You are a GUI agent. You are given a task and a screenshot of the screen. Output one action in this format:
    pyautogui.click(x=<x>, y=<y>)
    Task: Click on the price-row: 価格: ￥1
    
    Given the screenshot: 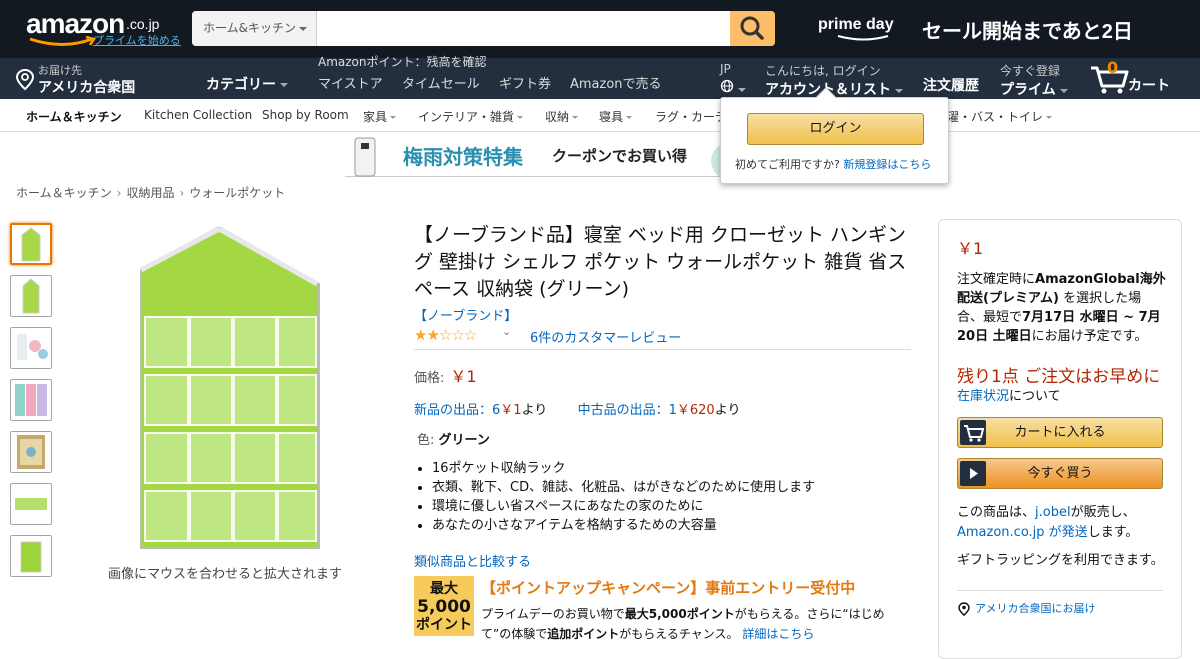 What is the action you would take?
    pyautogui.click(x=662, y=375)
    